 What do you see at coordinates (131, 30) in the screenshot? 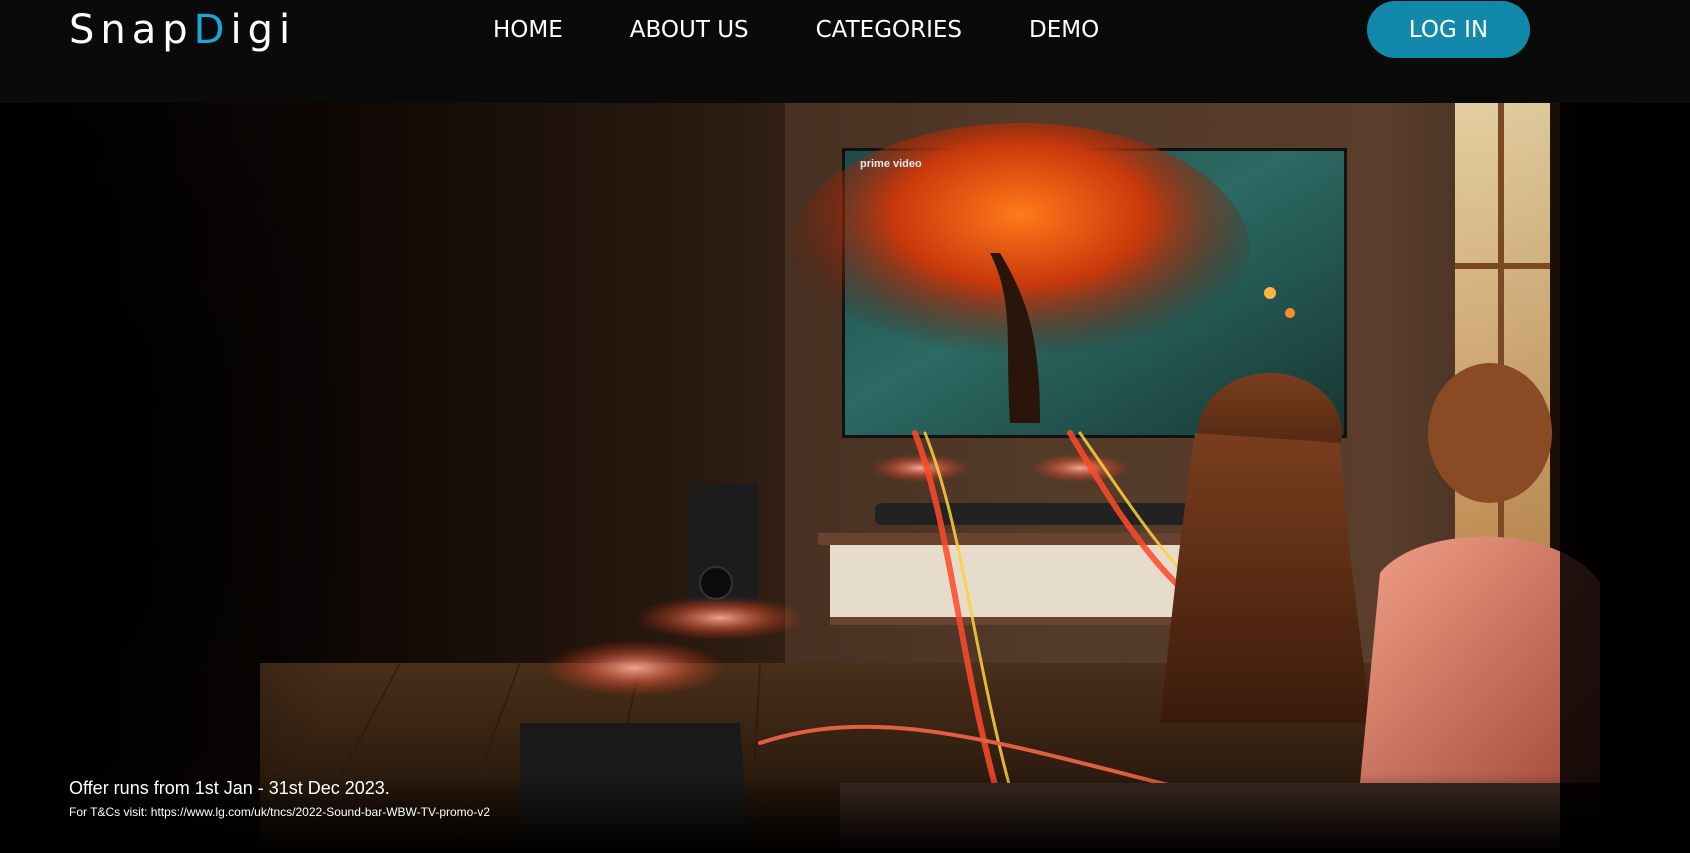
I see `logo-text-start: Snap` at bounding box center [131, 30].